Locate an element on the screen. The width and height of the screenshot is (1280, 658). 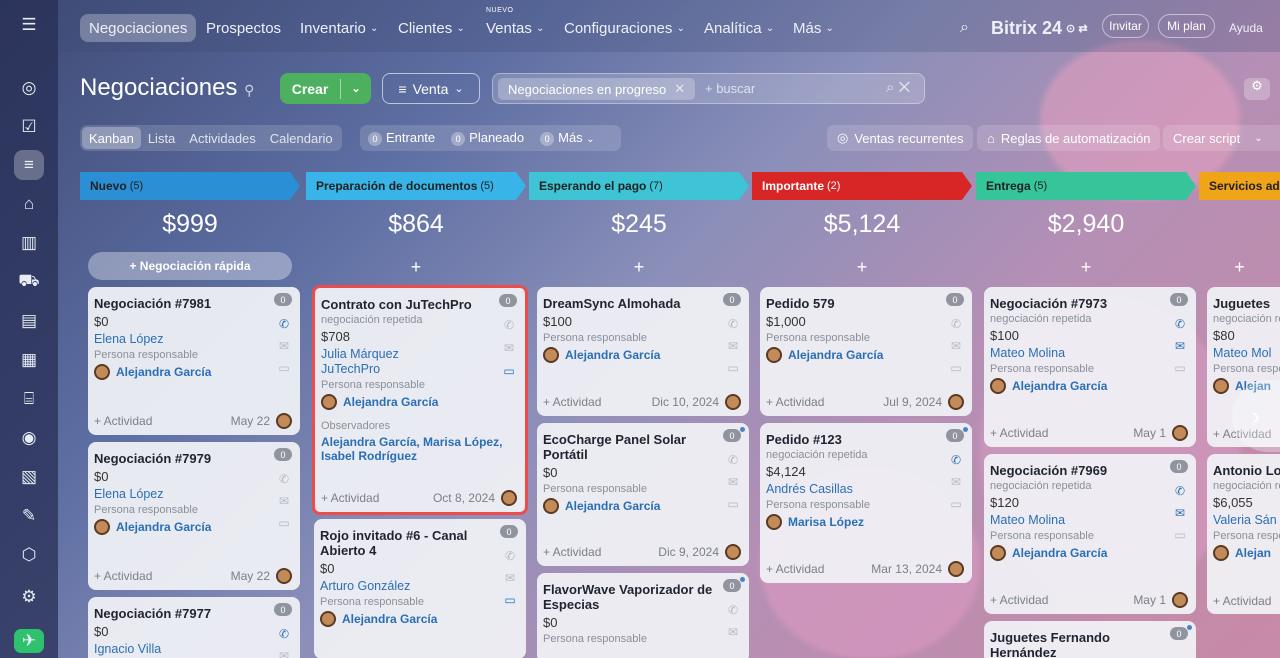
contacts-icon: ▤ is located at coordinates (29, 321).